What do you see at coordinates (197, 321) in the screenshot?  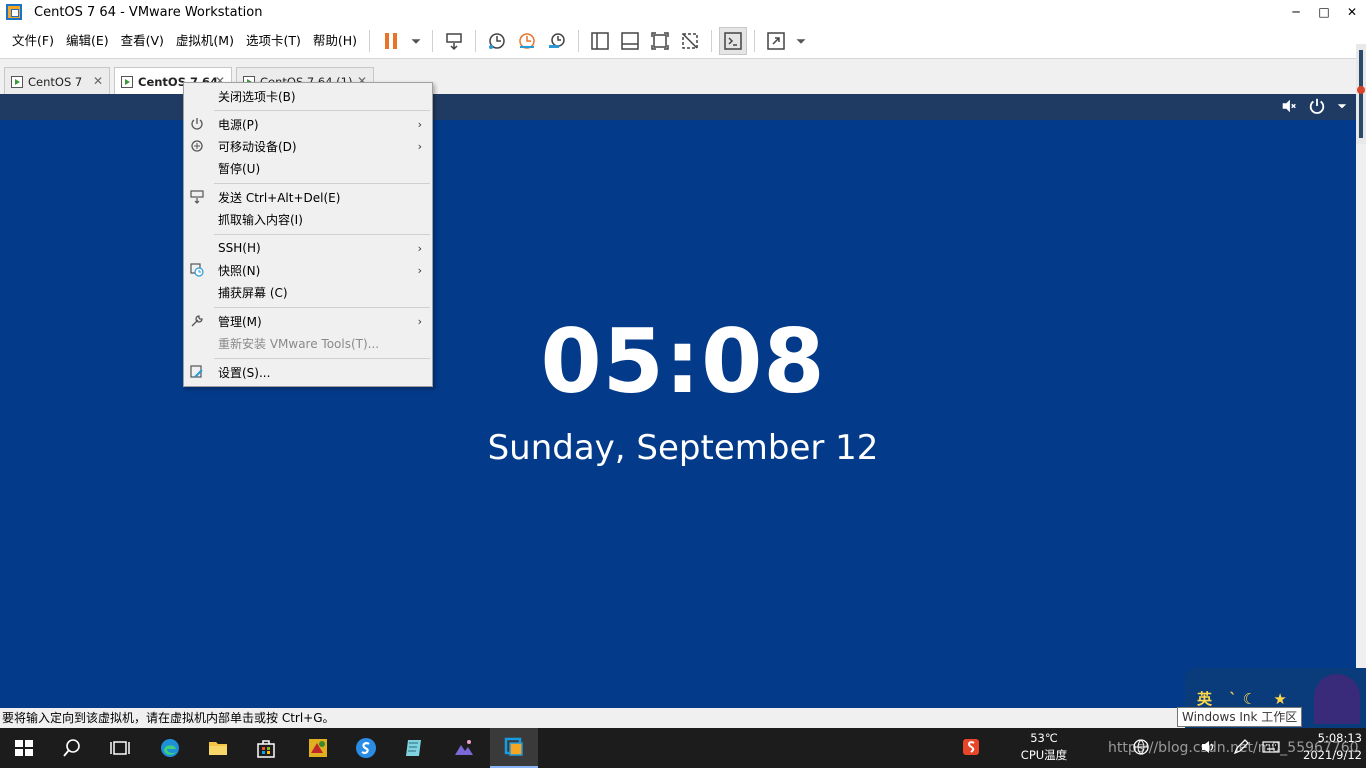 I see `wrench-icon` at bounding box center [197, 321].